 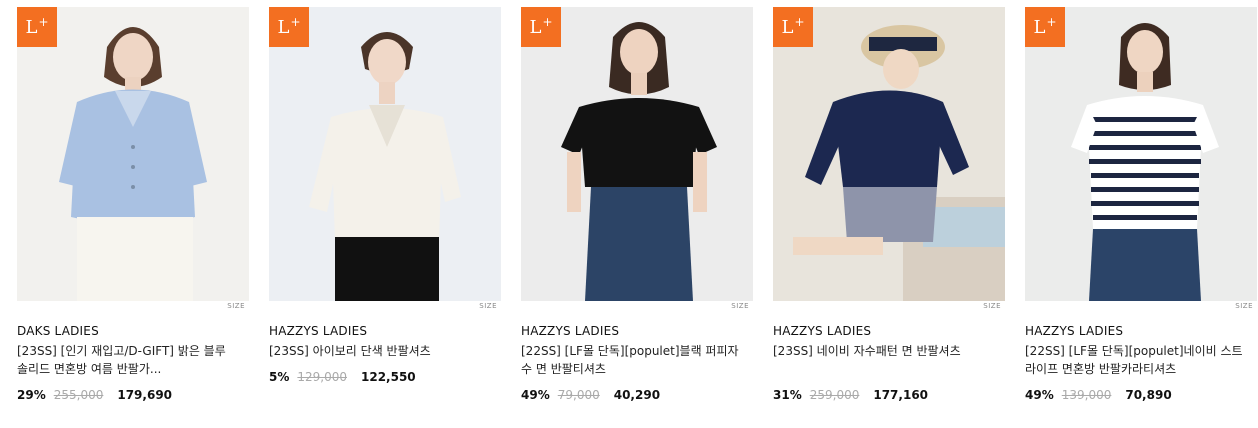 What do you see at coordinates (322, 377) in the screenshot?
I see `original-price: 129,000` at bounding box center [322, 377].